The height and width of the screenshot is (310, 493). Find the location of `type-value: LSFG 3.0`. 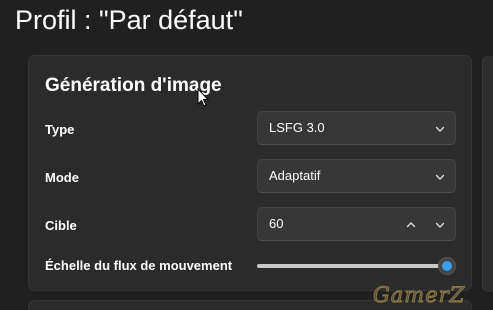

type-value: LSFG 3.0 is located at coordinates (297, 127).